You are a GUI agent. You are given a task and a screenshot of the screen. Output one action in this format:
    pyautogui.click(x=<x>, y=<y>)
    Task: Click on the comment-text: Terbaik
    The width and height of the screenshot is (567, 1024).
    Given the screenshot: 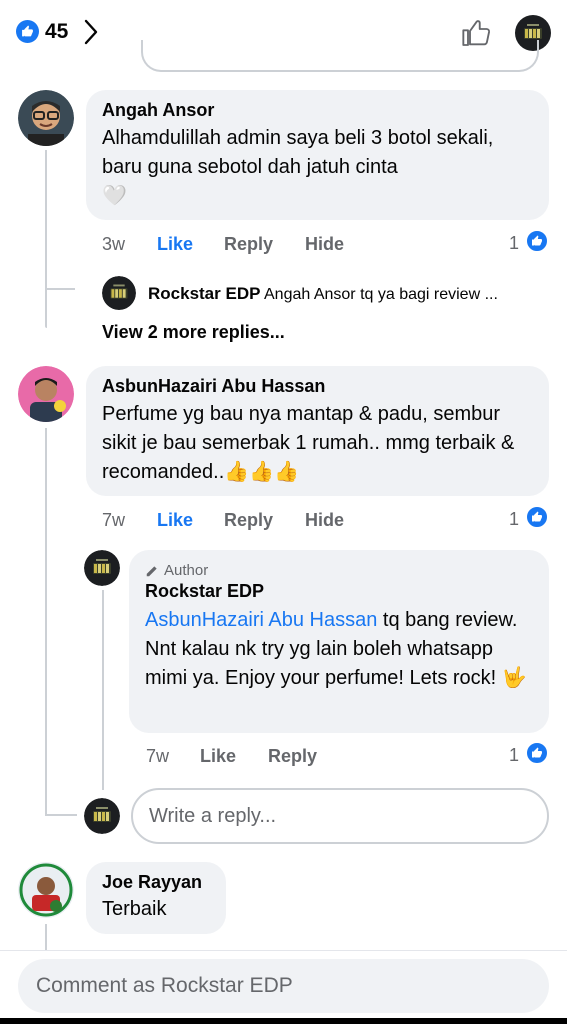 What is the action you would take?
    pyautogui.click(x=134, y=909)
    